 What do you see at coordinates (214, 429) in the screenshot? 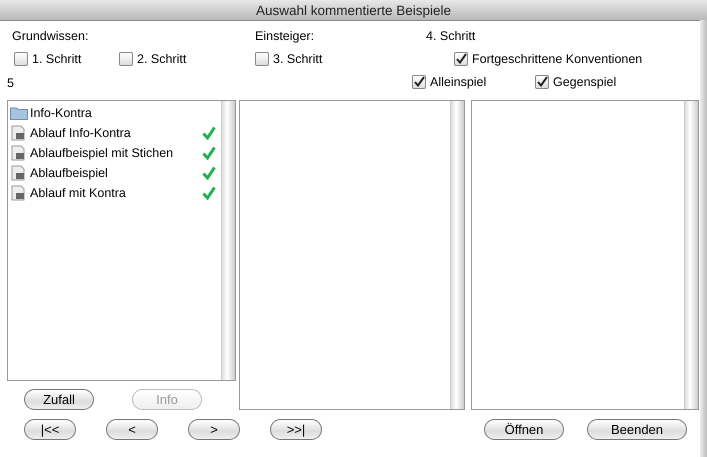
I see `nav-button: >` at bounding box center [214, 429].